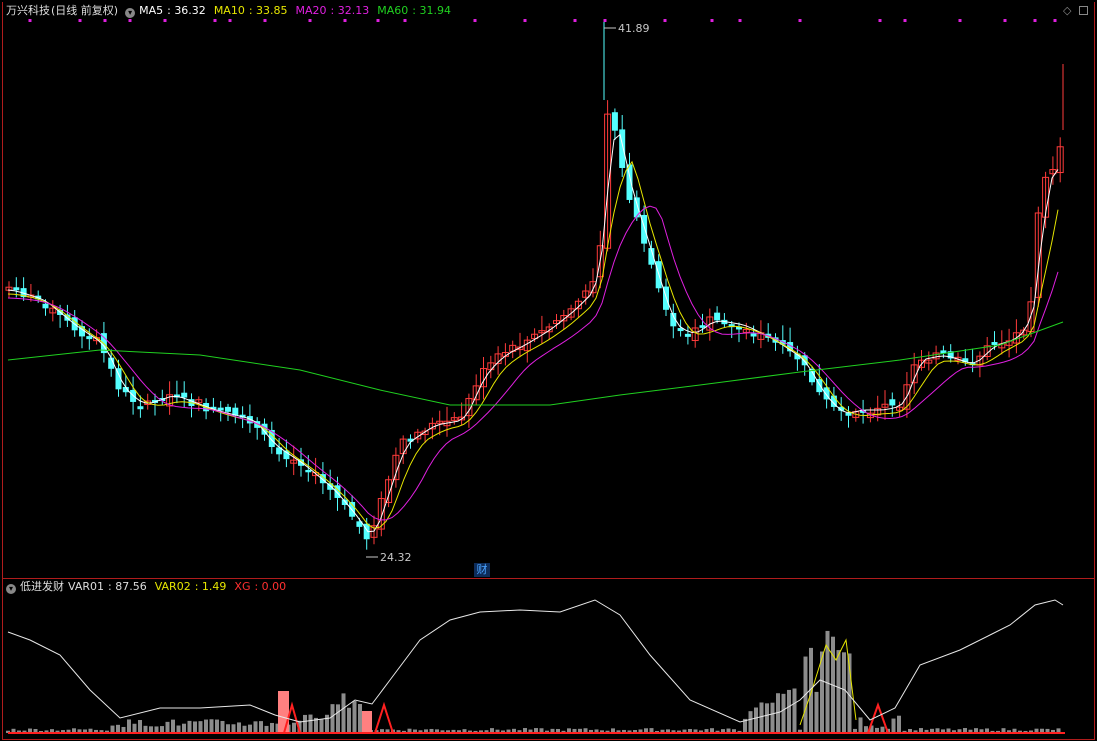 The height and width of the screenshot is (741, 1097). Describe the element at coordinates (482, 570) in the screenshot. I see `finance-badge: 财` at that location.